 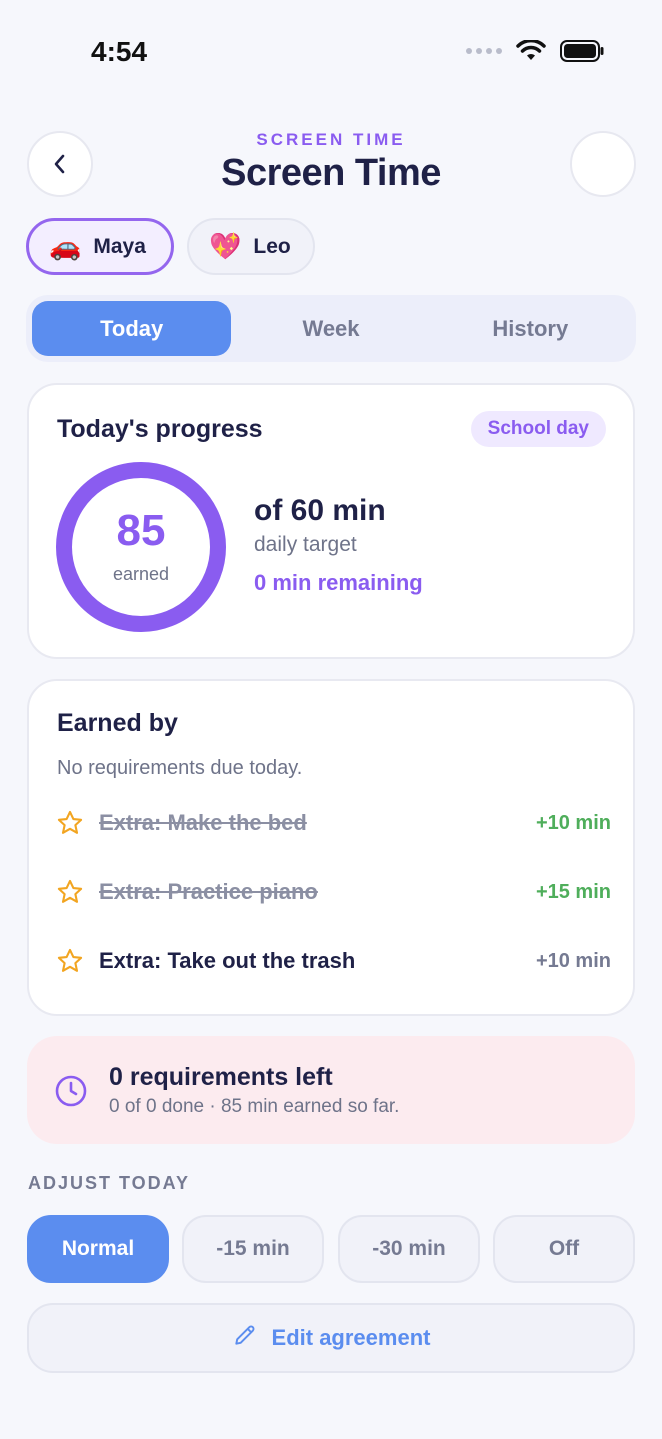 I want to click on signal-icon, so click(x=484, y=51).